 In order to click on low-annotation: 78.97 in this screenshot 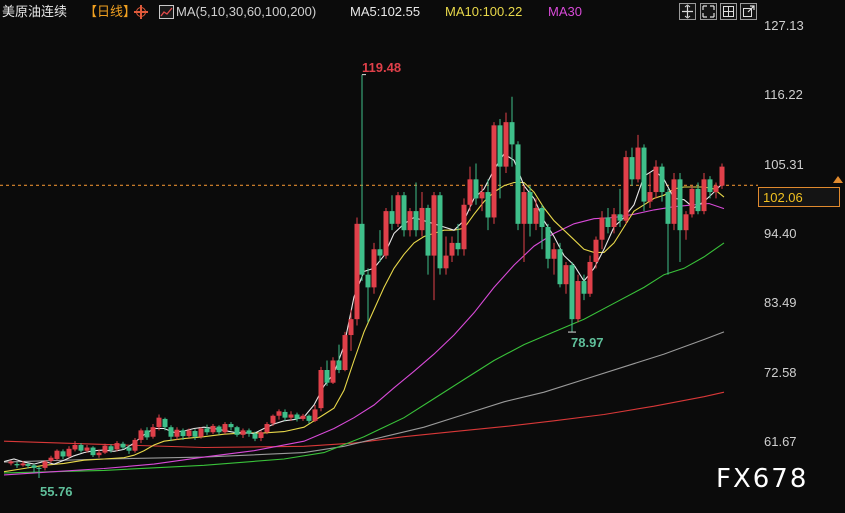, I will do `click(587, 342)`.